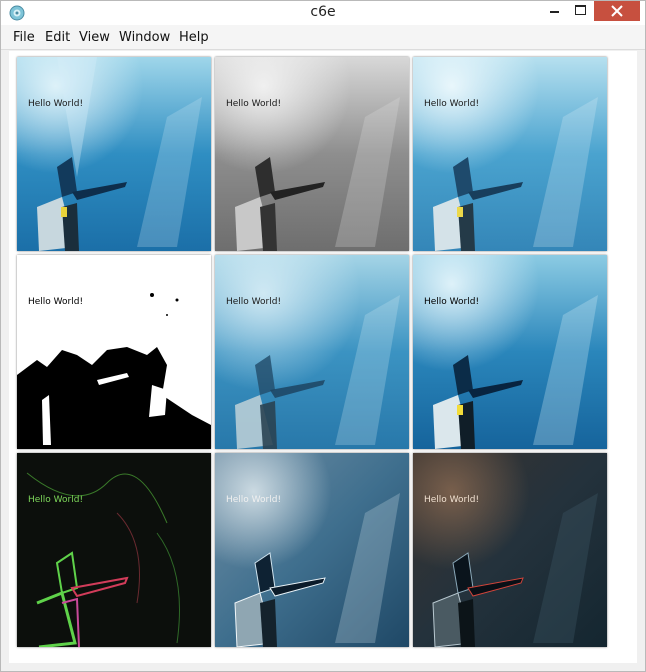  I want to click on minimize-button, so click(554, 11).